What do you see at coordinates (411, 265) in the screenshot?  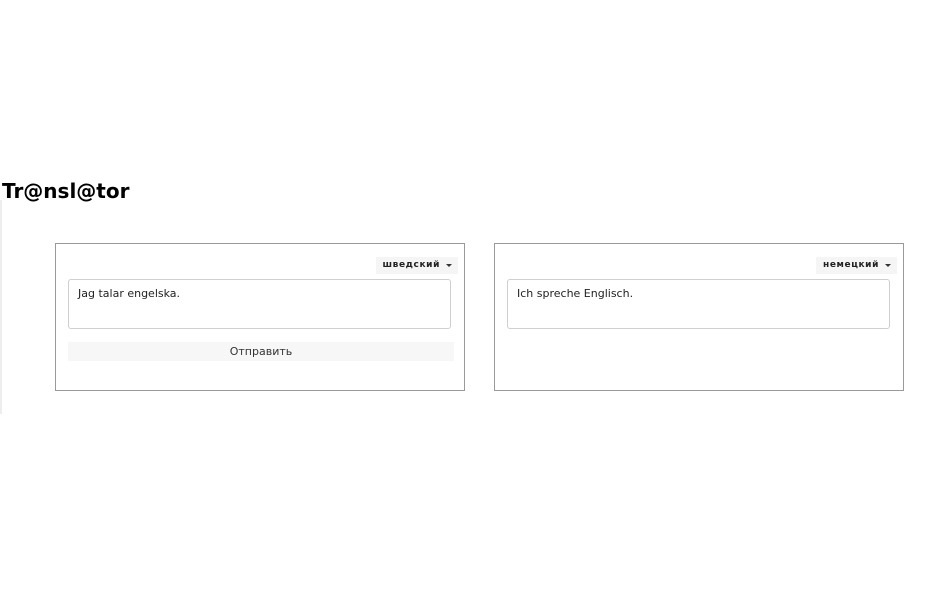 I see `source-language-label: шведский` at bounding box center [411, 265].